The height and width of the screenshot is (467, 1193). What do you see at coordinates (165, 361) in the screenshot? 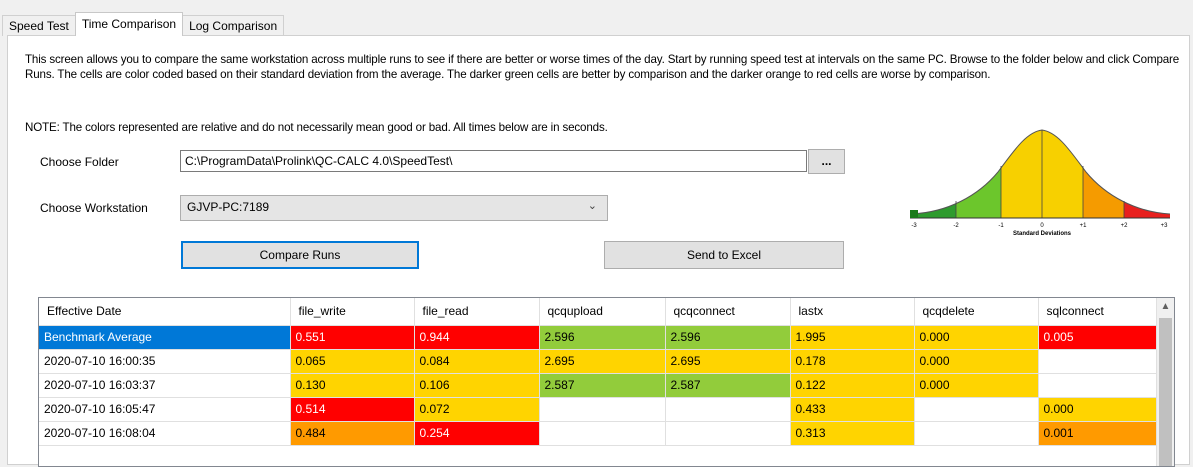
I see `row-date-cell: 2020-07-10 16:00:35` at bounding box center [165, 361].